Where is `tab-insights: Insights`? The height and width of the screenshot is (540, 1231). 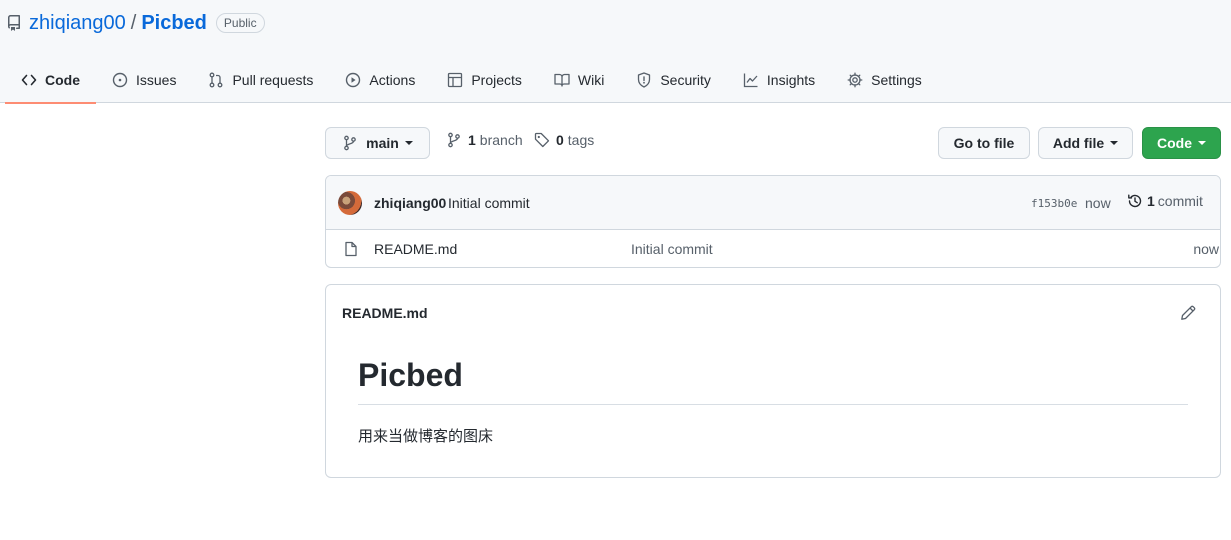
tab-insights: Insights is located at coordinates (779, 79).